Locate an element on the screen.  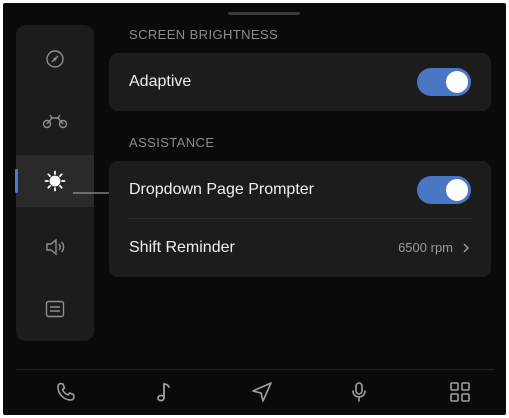
bottom-item-music is located at coordinates (164, 392).